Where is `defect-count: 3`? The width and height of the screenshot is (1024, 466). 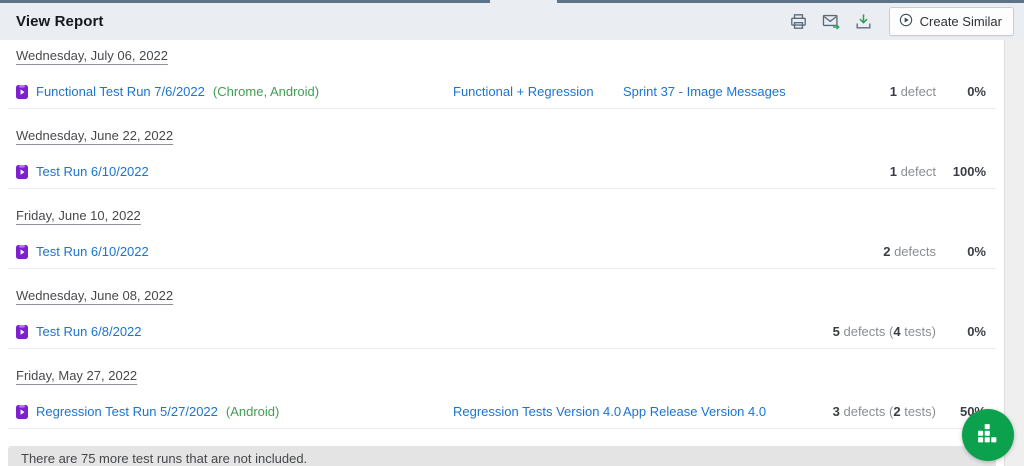 defect-count: 3 is located at coordinates (836, 411).